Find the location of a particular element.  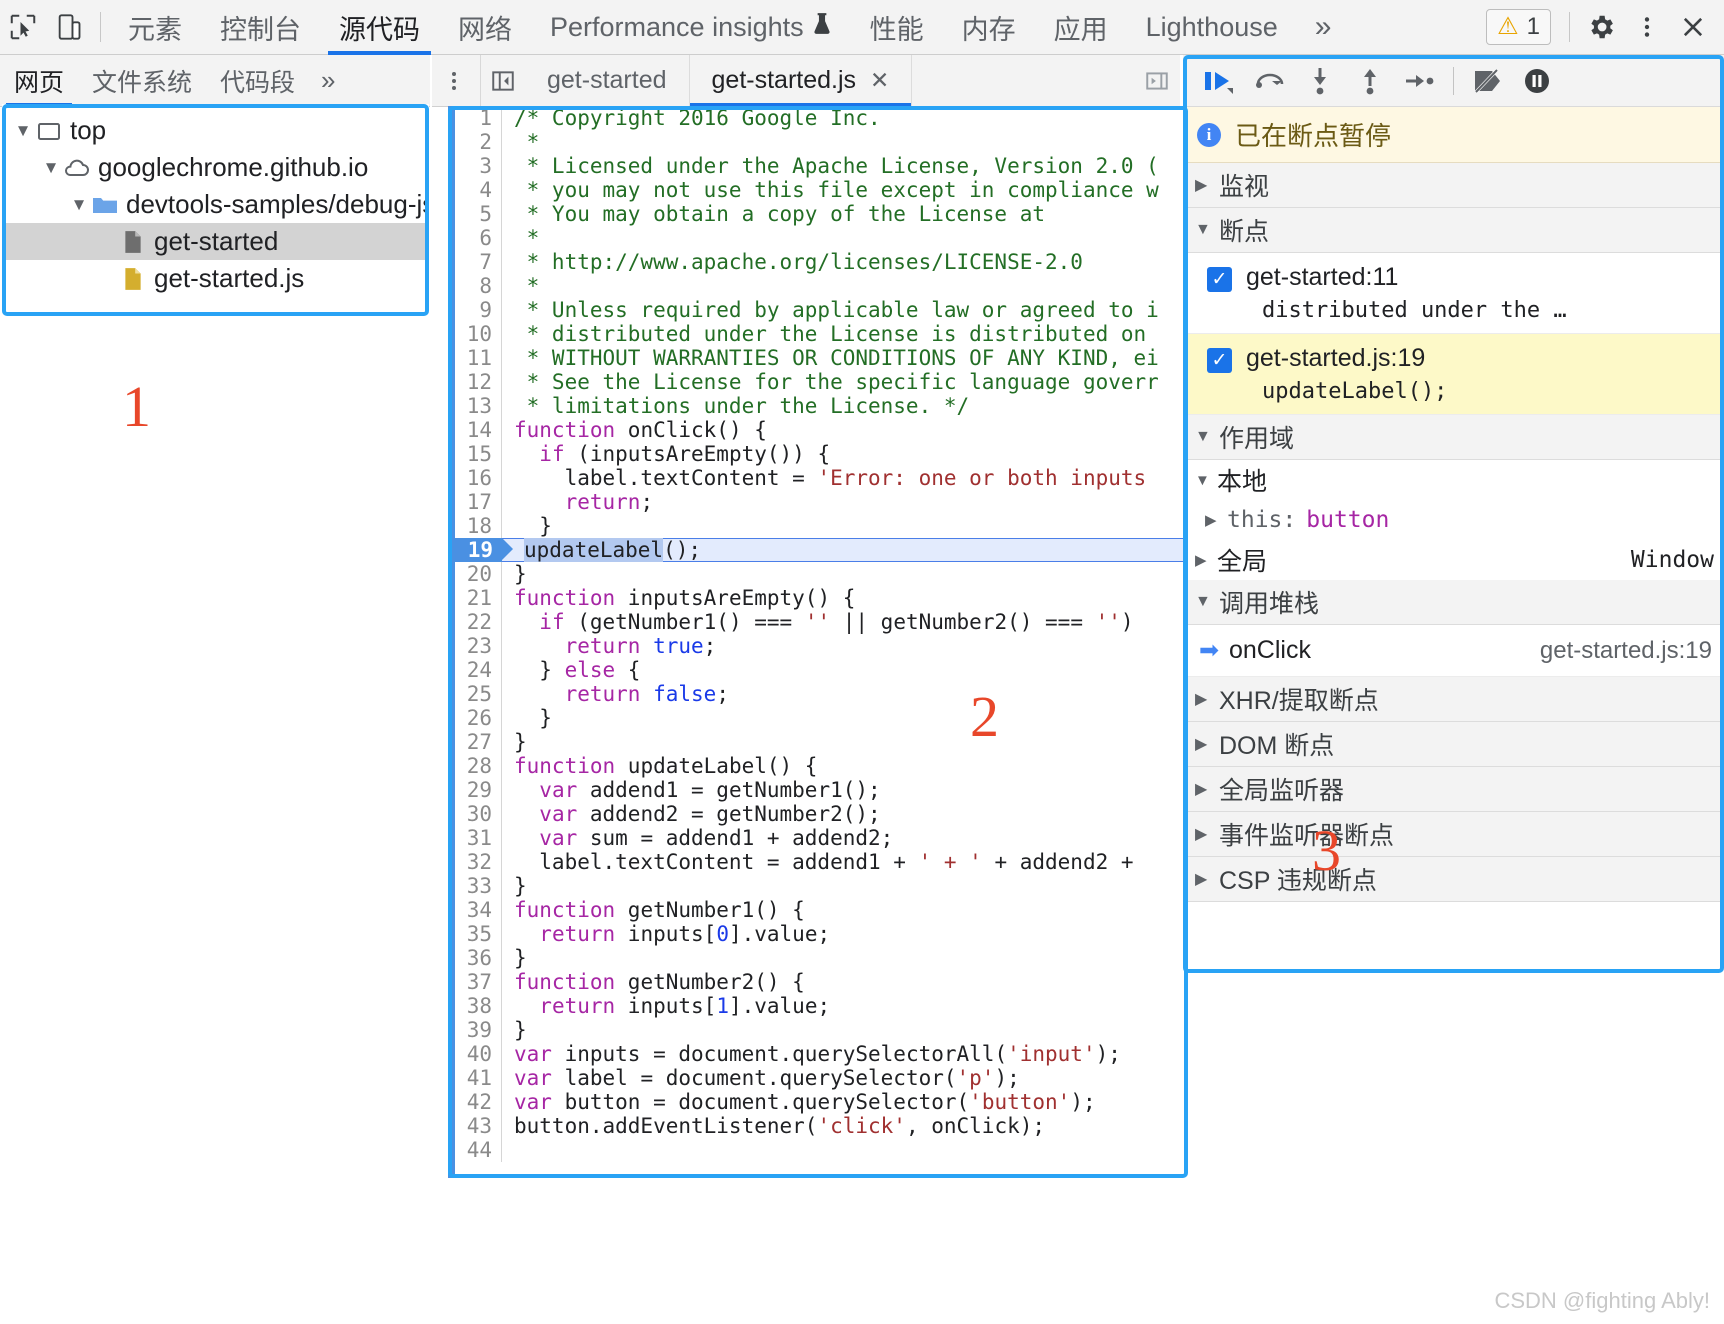

section-breakpoints: ▼ 断点 is located at coordinates (1453, 230).